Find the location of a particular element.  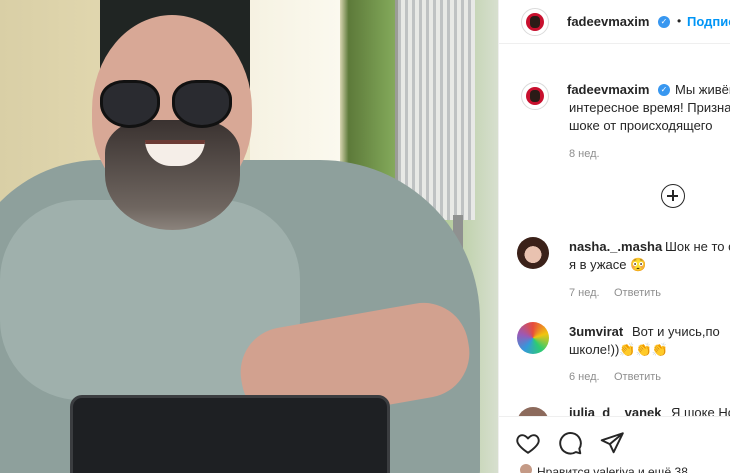

caption-timestamp: 8 нед. is located at coordinates (584, 154).